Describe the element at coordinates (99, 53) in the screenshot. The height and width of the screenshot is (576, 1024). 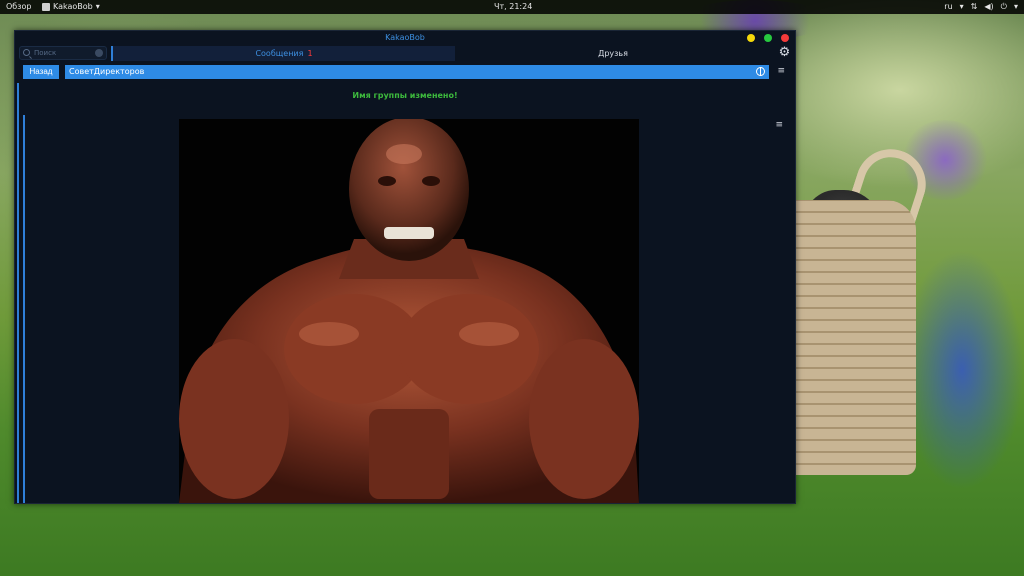
I see `clear-search-icon` at that location.